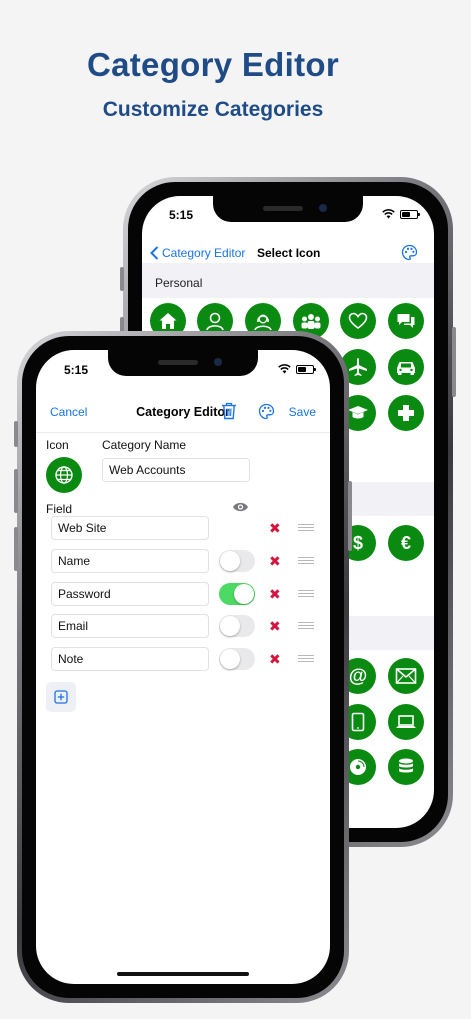  I want to click on hero-title: Category Editor, so click(213, 64).